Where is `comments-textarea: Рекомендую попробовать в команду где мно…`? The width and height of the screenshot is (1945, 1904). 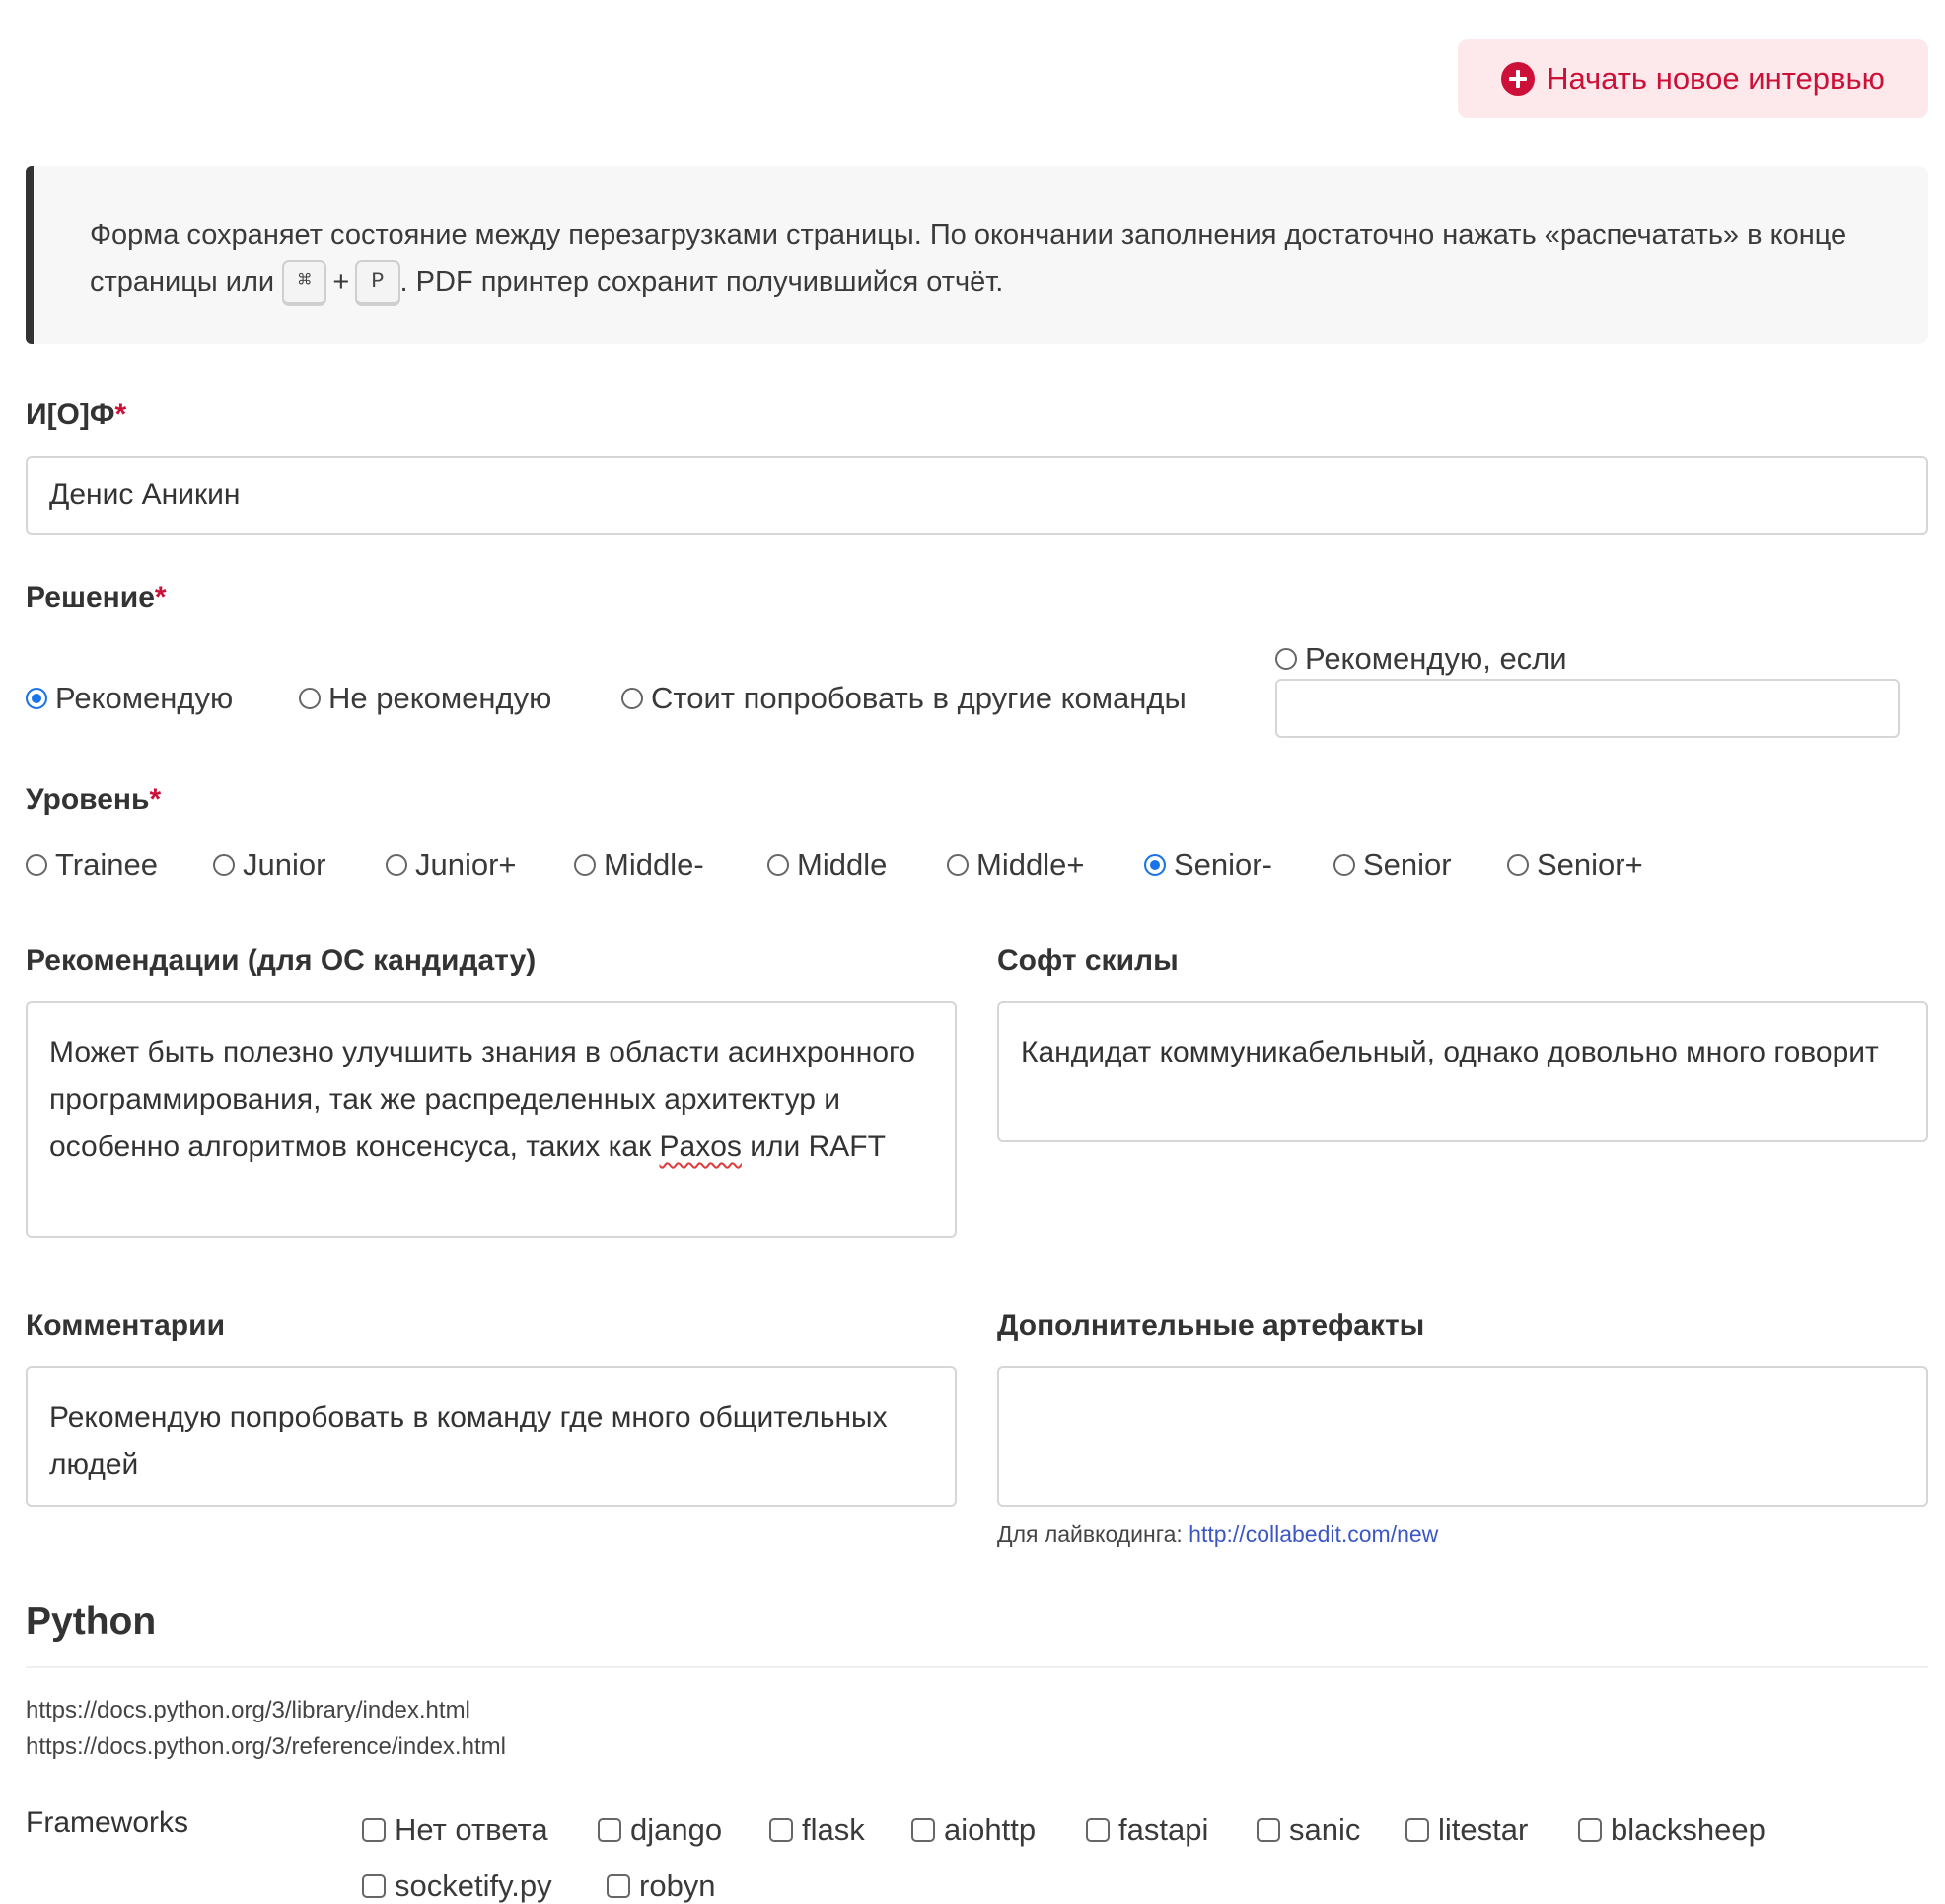
comments-textarea: Рекомендую попробовать в команду где мно… is located at coordinates (491, 1436).